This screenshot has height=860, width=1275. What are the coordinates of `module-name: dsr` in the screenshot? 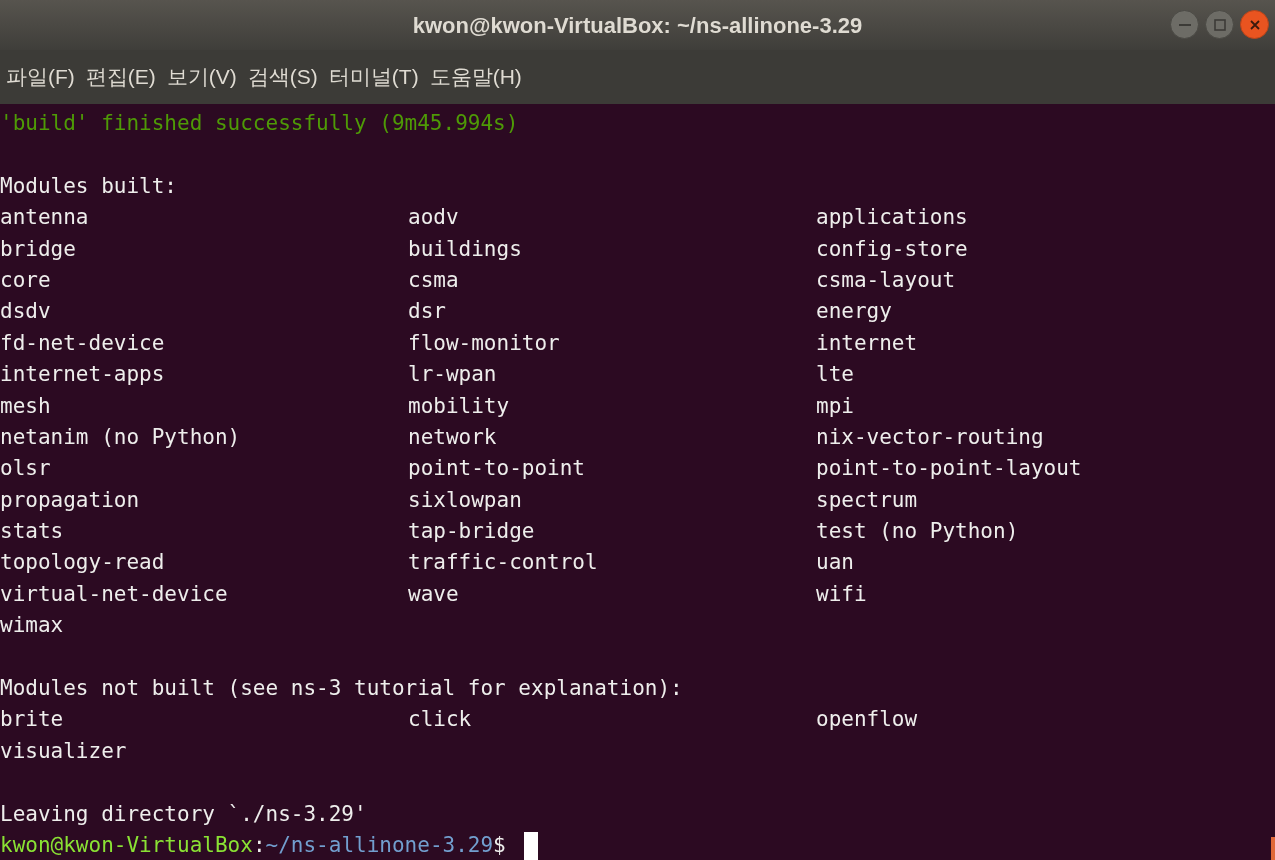 It's located at (427, 311).